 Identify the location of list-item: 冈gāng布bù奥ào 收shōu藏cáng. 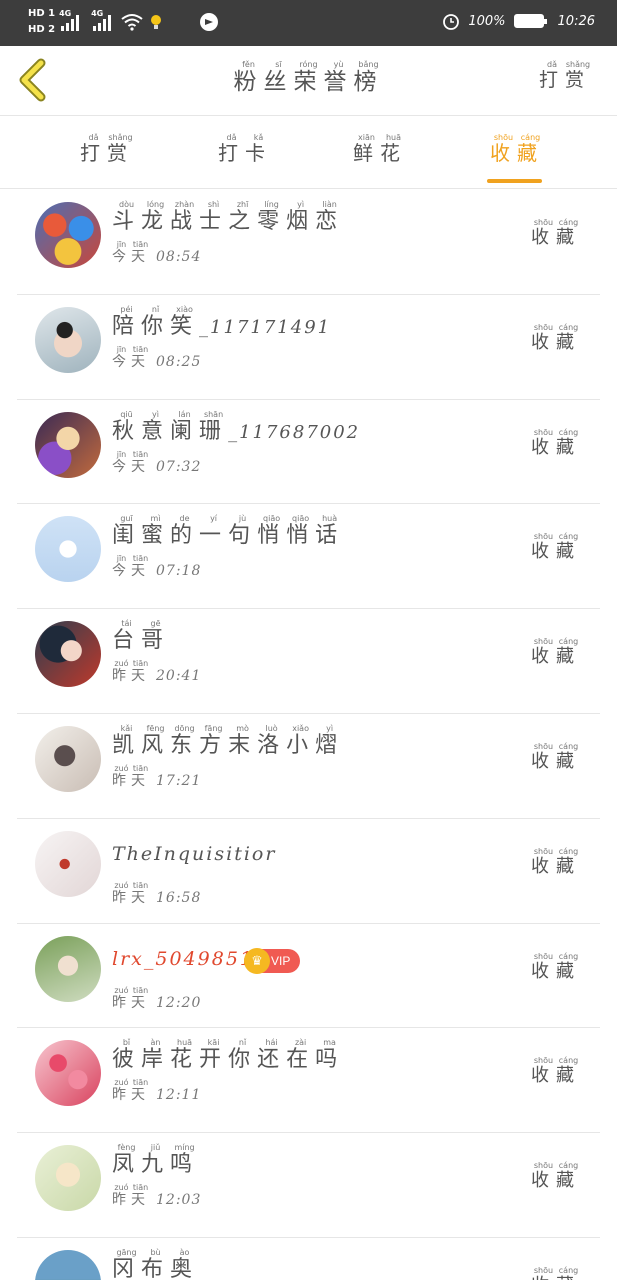
(308, 1259).